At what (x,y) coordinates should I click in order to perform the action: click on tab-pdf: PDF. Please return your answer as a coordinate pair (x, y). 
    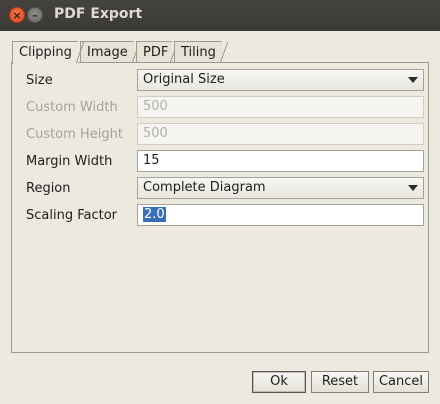
    Looking at the image, I should click on (157, 52).